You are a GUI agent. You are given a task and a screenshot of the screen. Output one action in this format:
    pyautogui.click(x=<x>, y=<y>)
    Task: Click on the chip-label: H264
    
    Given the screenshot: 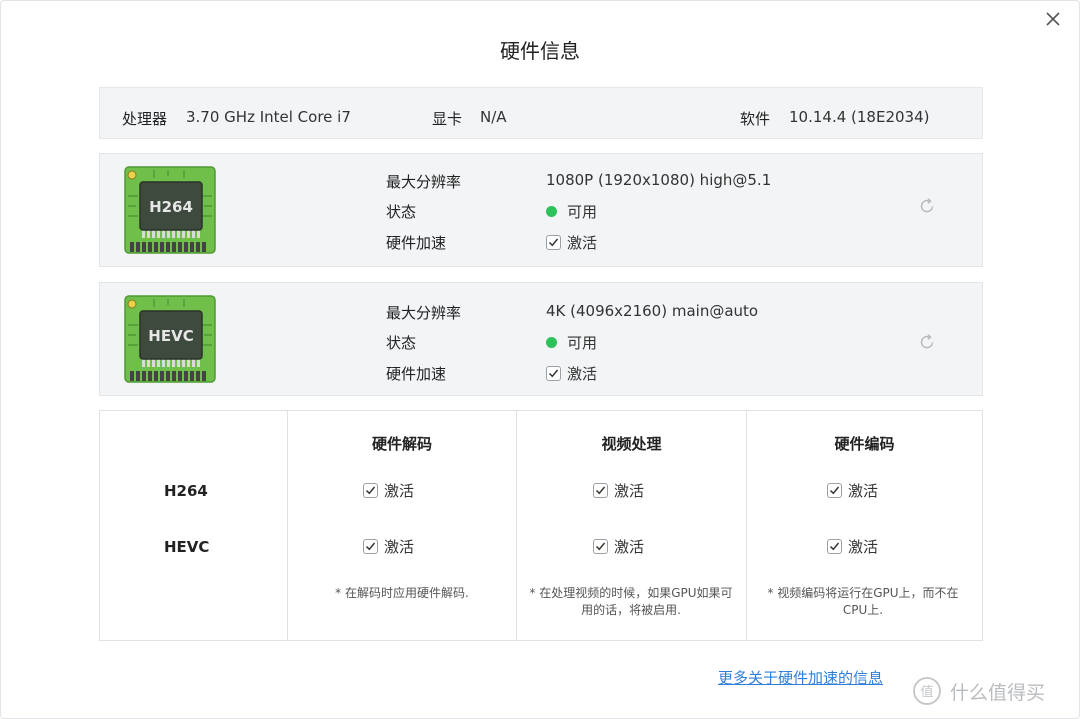 What is the action you would take?
    pyautogui.click(x=171, y=207)
    